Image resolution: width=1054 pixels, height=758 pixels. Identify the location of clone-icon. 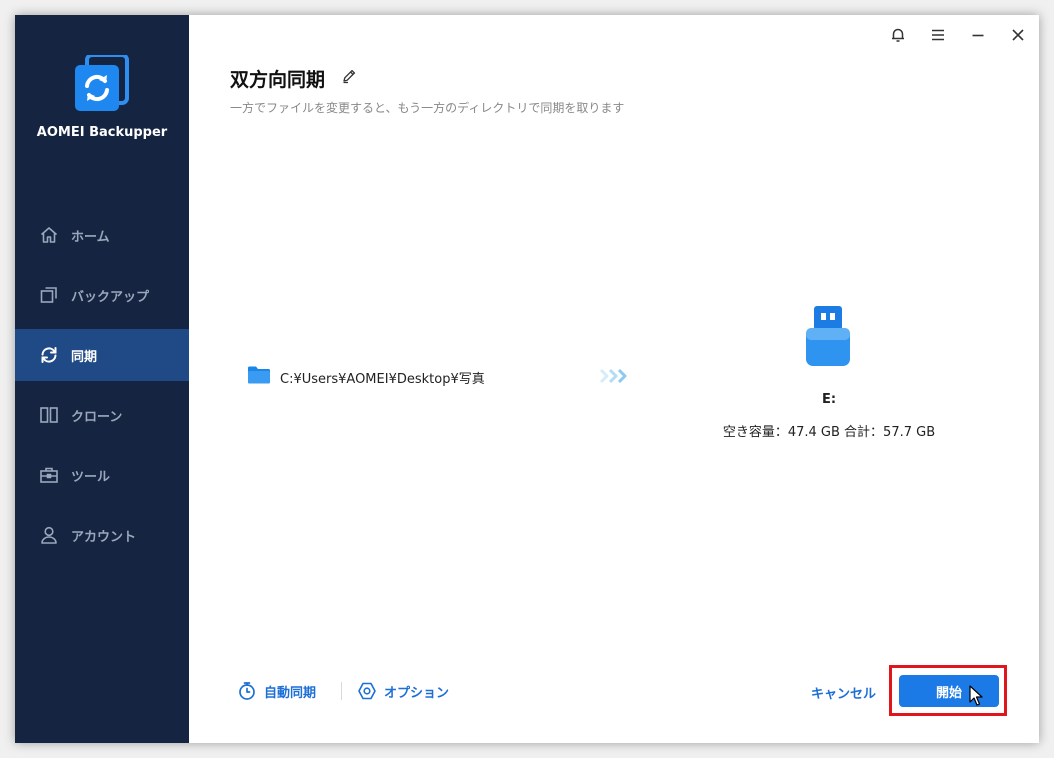
(49, 415).